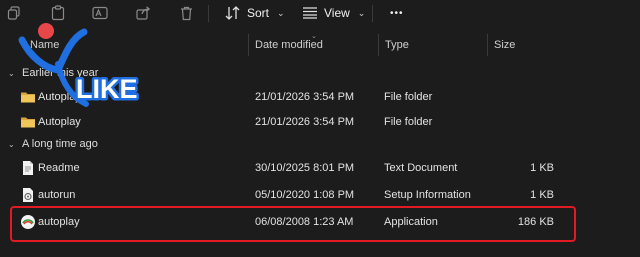  I want to click on rename-icon, so click(100, 13).